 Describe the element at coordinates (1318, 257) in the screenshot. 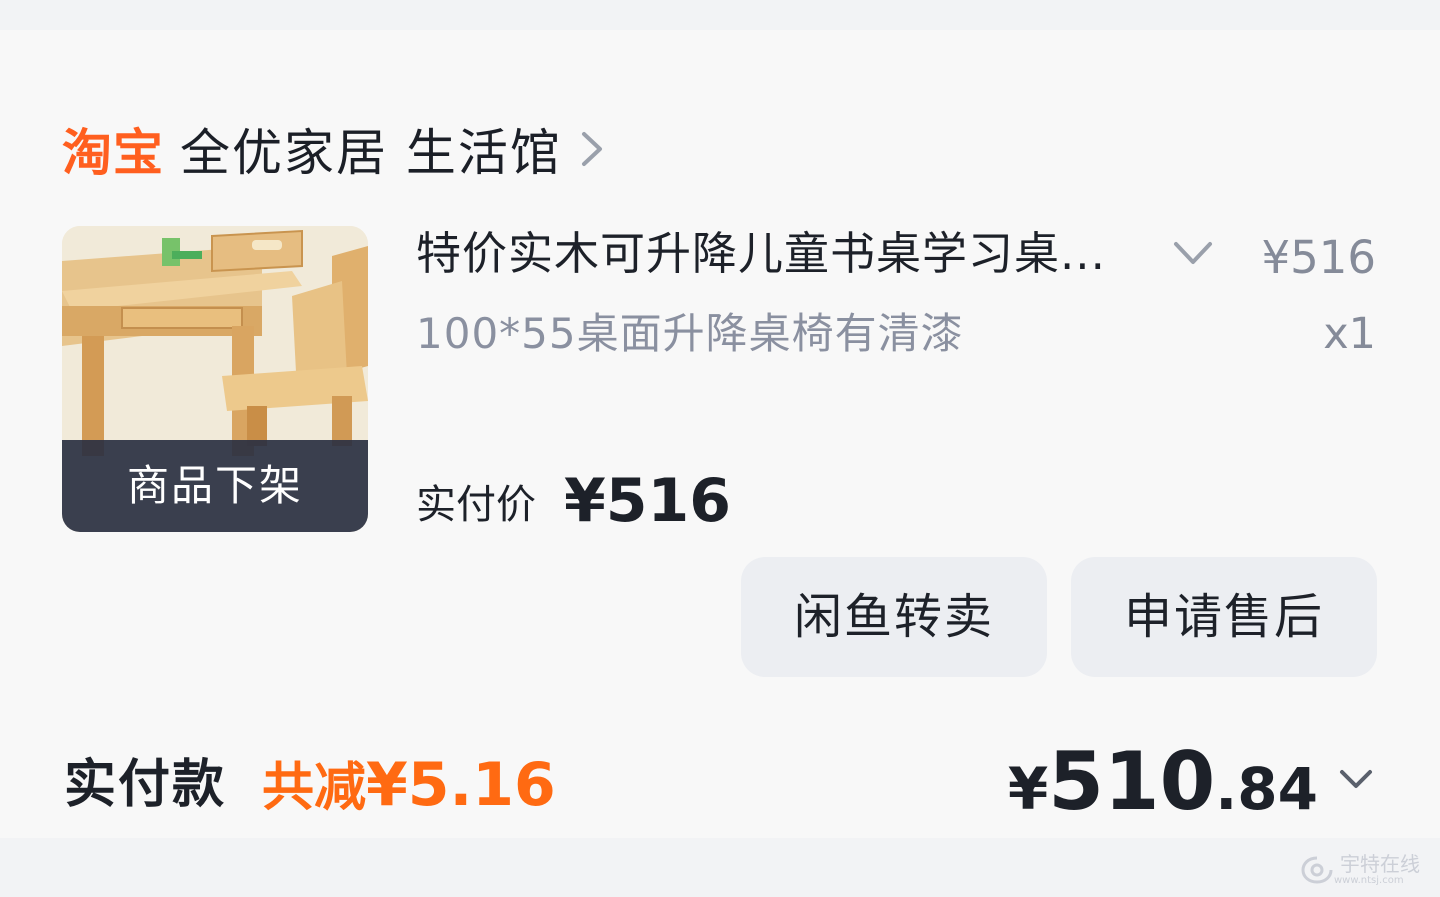

I see `unit-price: ¥516` at that location.